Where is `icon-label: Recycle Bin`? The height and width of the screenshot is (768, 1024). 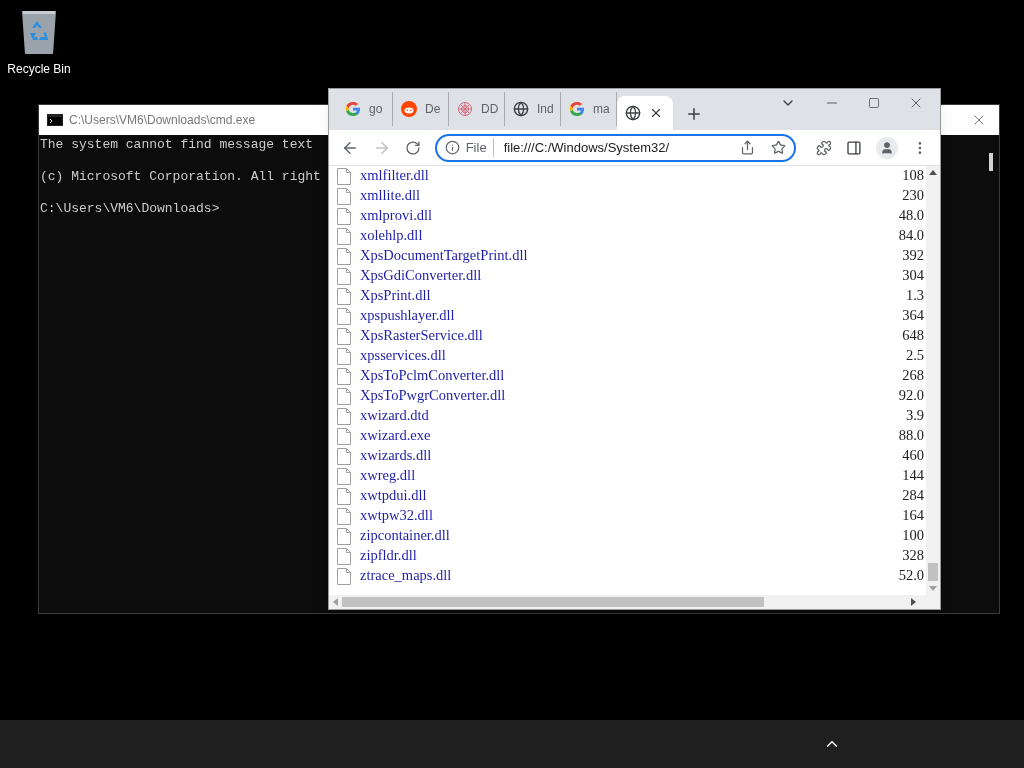
icon-label: Recycle Bin is located at coordinates (39, 69).